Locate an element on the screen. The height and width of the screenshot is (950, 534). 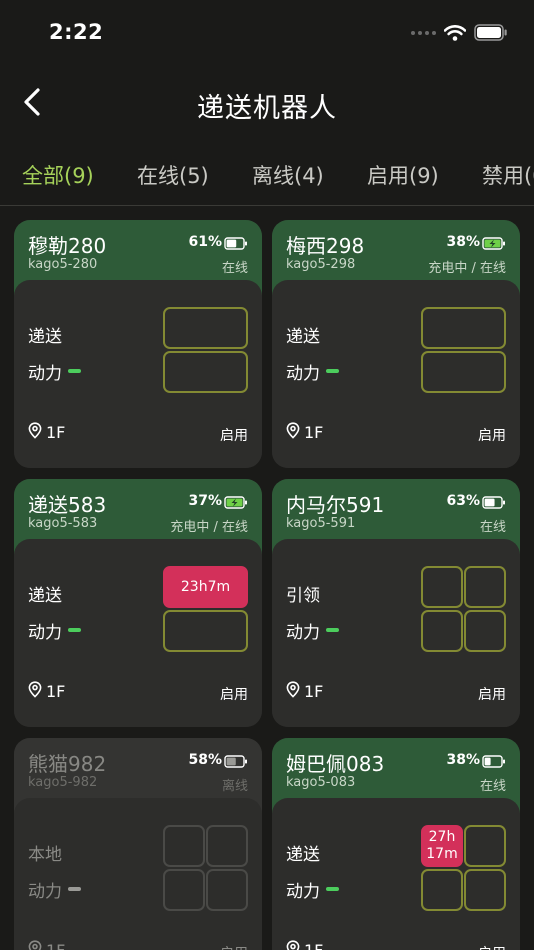
robot-name: 穆勒280 is located at coordinates (67, 246).